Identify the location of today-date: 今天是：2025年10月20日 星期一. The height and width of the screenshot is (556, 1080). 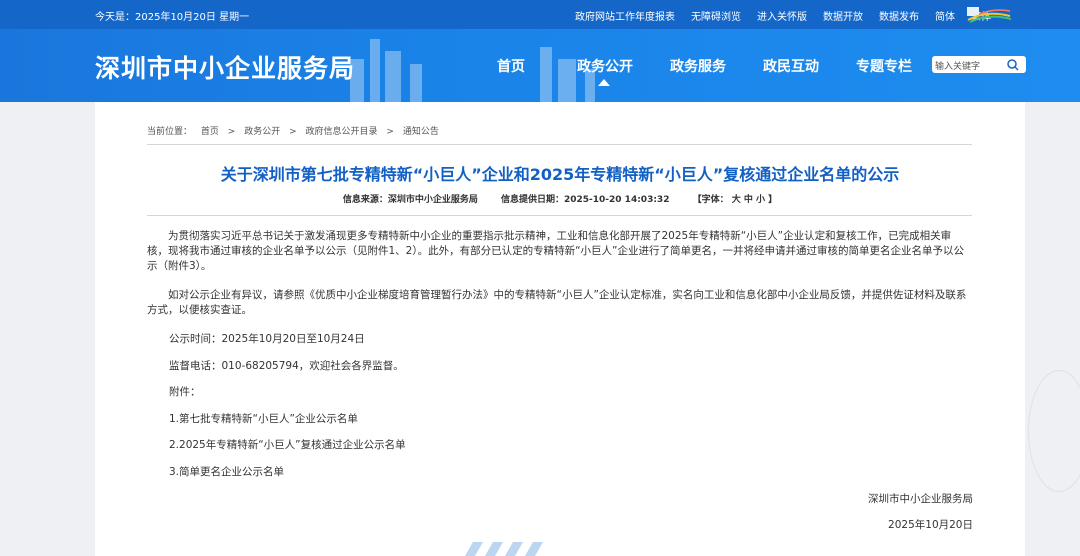
(172, 17).